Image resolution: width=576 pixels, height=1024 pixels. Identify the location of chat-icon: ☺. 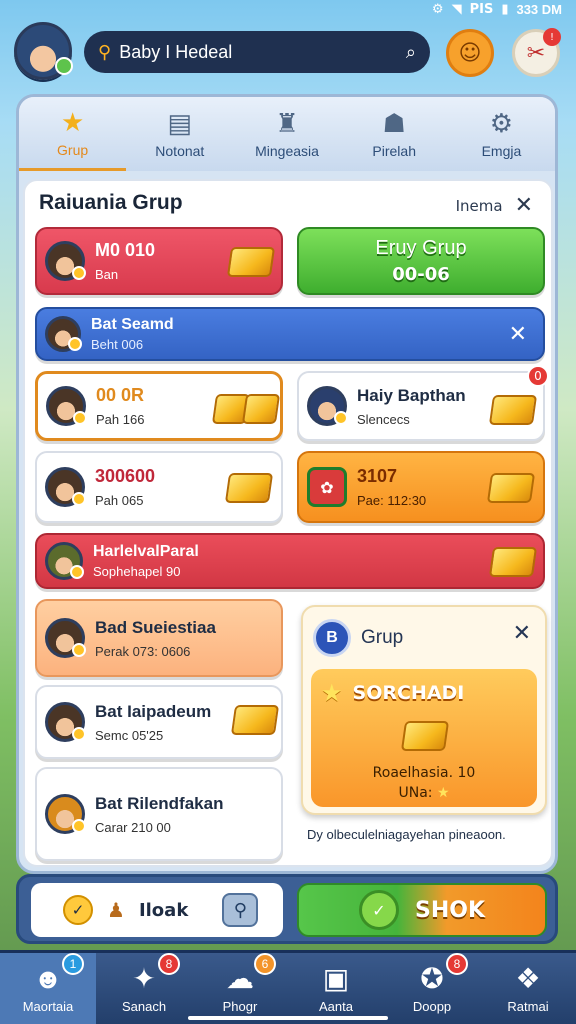
(470, 53).